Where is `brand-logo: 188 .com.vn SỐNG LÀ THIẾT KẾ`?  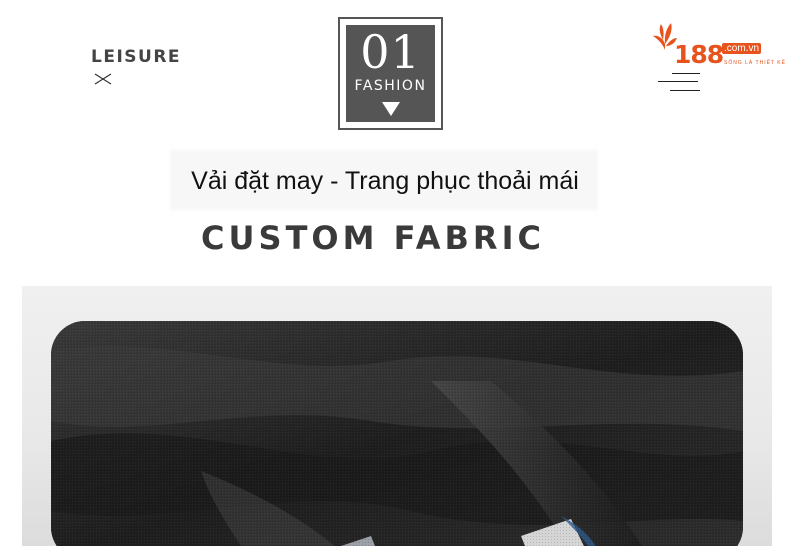
brand-logo: 188 .com.vn SỐNG LÀ THIẾT KẾ is located at coordinates (720, 47).